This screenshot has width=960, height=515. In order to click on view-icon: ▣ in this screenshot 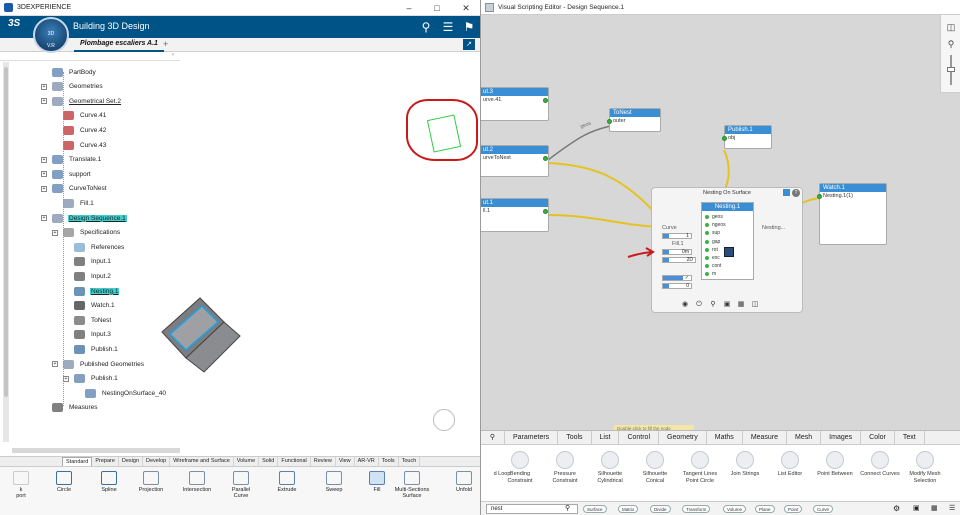, I will do `click(916, 508)`.